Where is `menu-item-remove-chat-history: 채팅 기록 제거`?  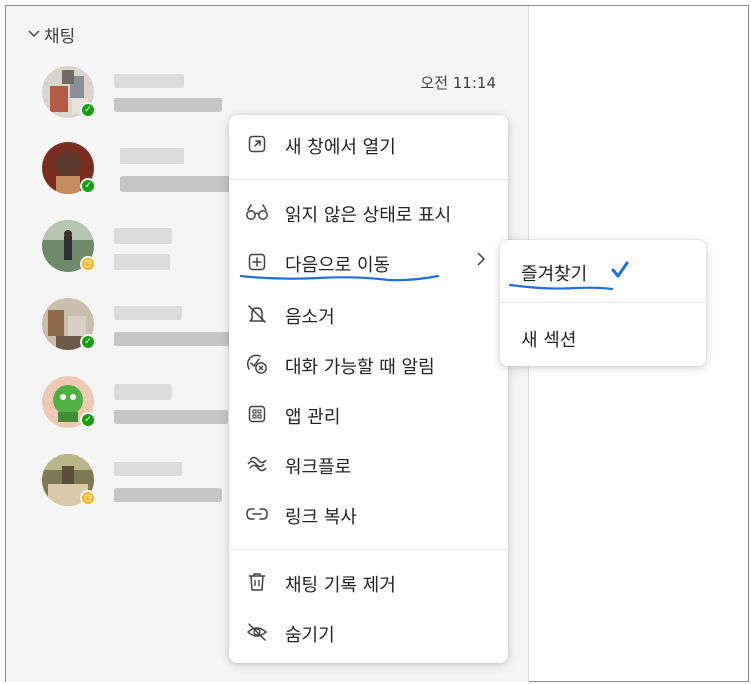 menu-item-remove-chat-history: 채팅 기록 제거 is located at coordinates (368, 582).